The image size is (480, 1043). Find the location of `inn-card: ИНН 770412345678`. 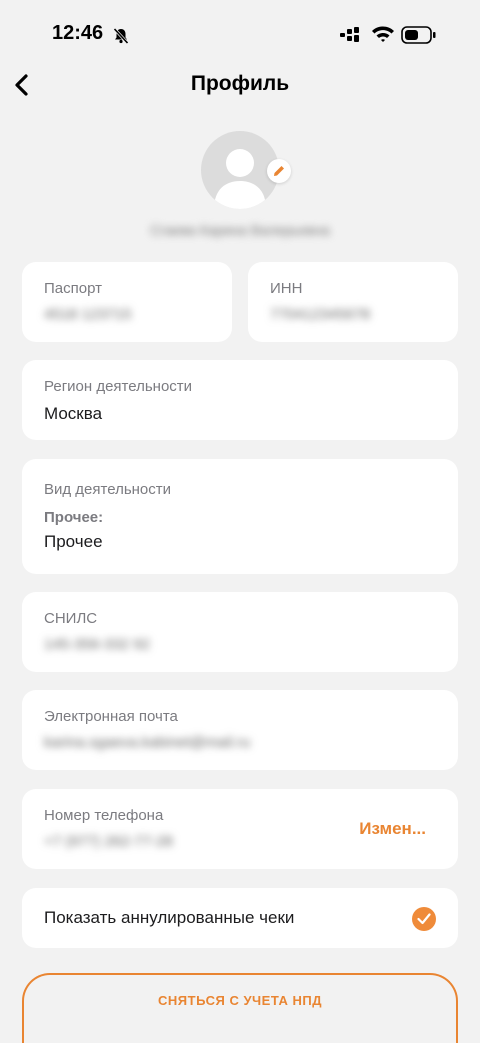

inn-card: ИНН 770412345678 is located at coordinates (353, 302).